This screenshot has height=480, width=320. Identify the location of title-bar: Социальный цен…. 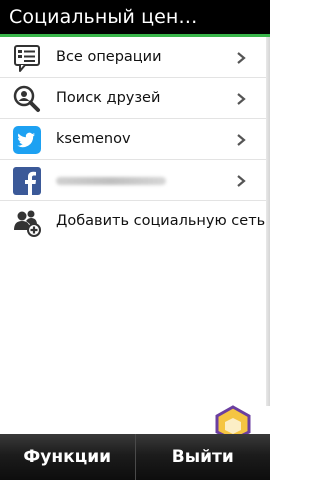
(135, 17).